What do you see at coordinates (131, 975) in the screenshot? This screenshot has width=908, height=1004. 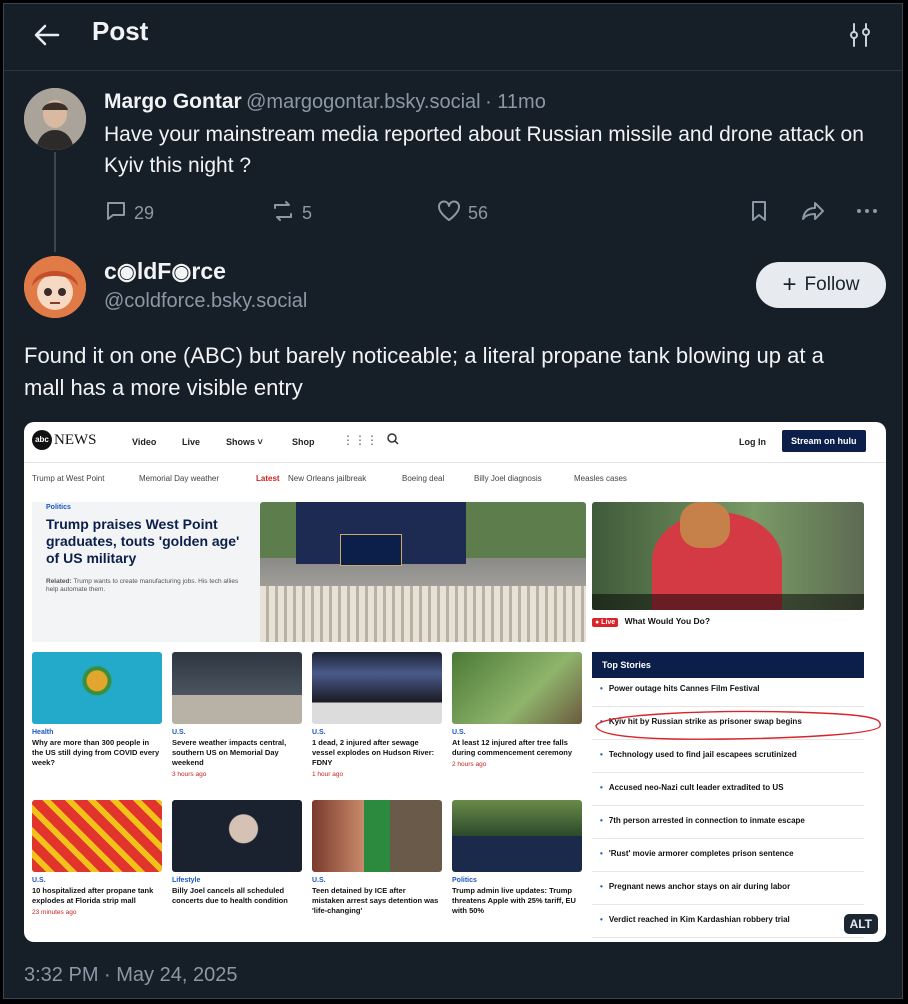 I see `post-timestamp: 3:32 PM · May 24, 2025` at bounding box center [131, 975].